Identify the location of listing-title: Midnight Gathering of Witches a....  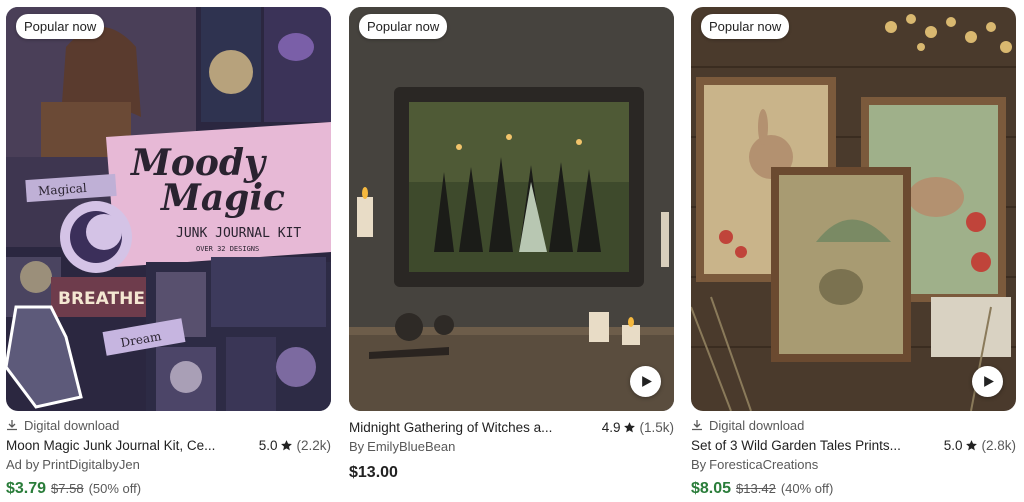
(450, 427).